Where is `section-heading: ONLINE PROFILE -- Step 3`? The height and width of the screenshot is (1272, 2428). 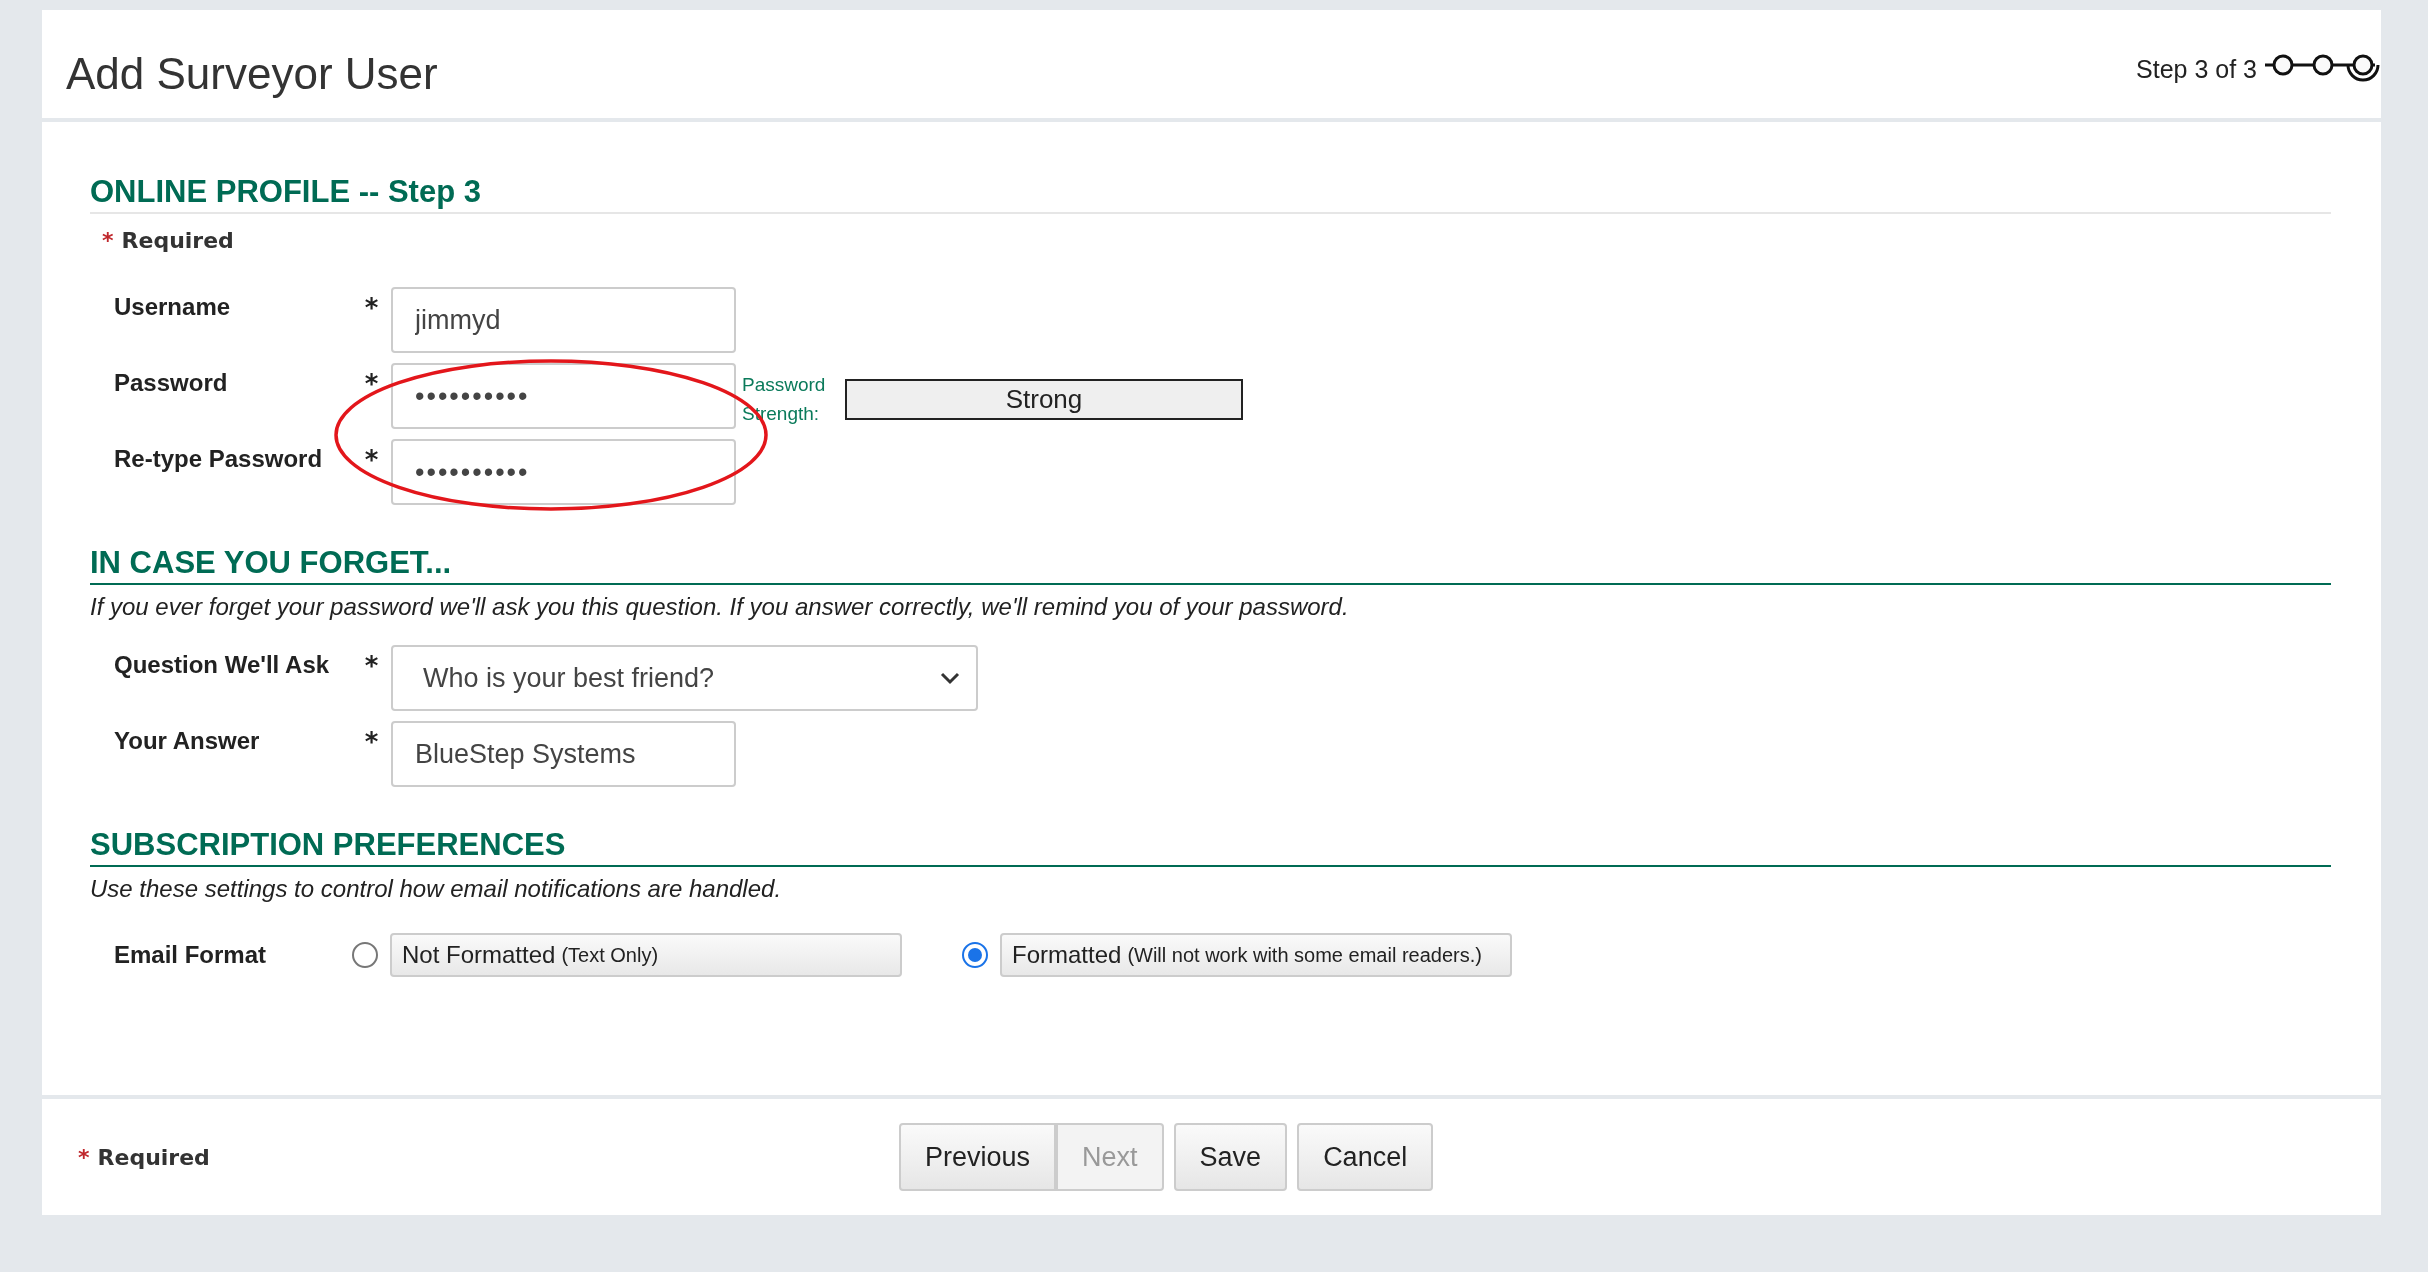
section-heading: ONLINE PROFILE -- Step 3 is located at coordinates (1210, 194).